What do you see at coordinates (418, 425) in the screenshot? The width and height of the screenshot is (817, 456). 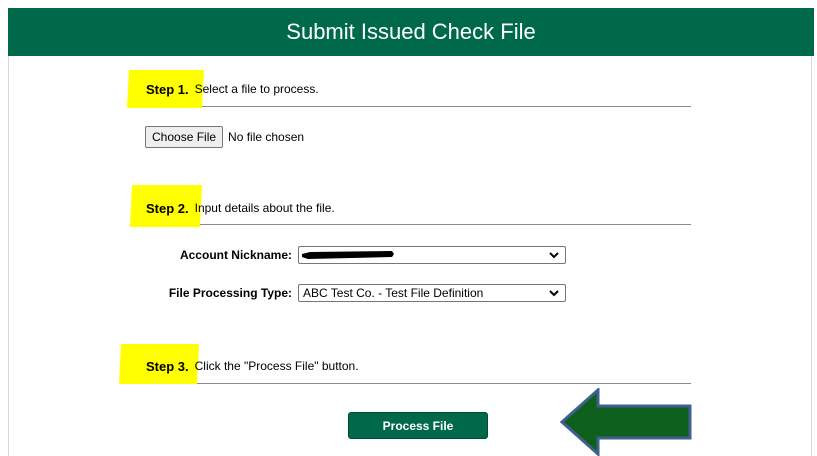 I see `process-file-button: Process File` at bounding box center [418, 425].